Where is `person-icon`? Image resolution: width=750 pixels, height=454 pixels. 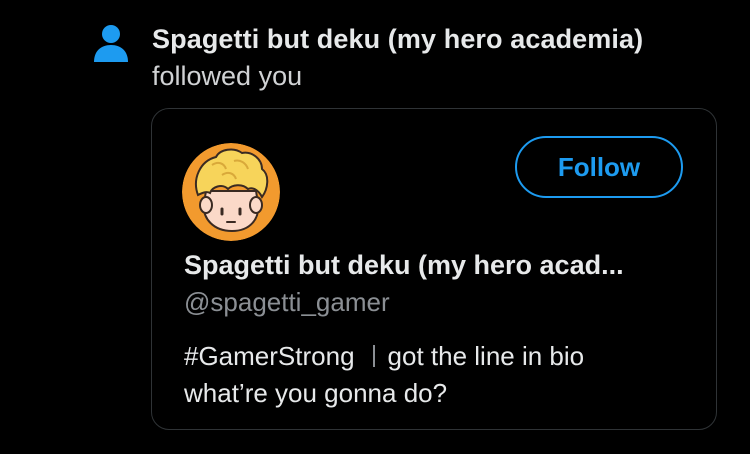 person-icon is located at coordinates (111, 44).